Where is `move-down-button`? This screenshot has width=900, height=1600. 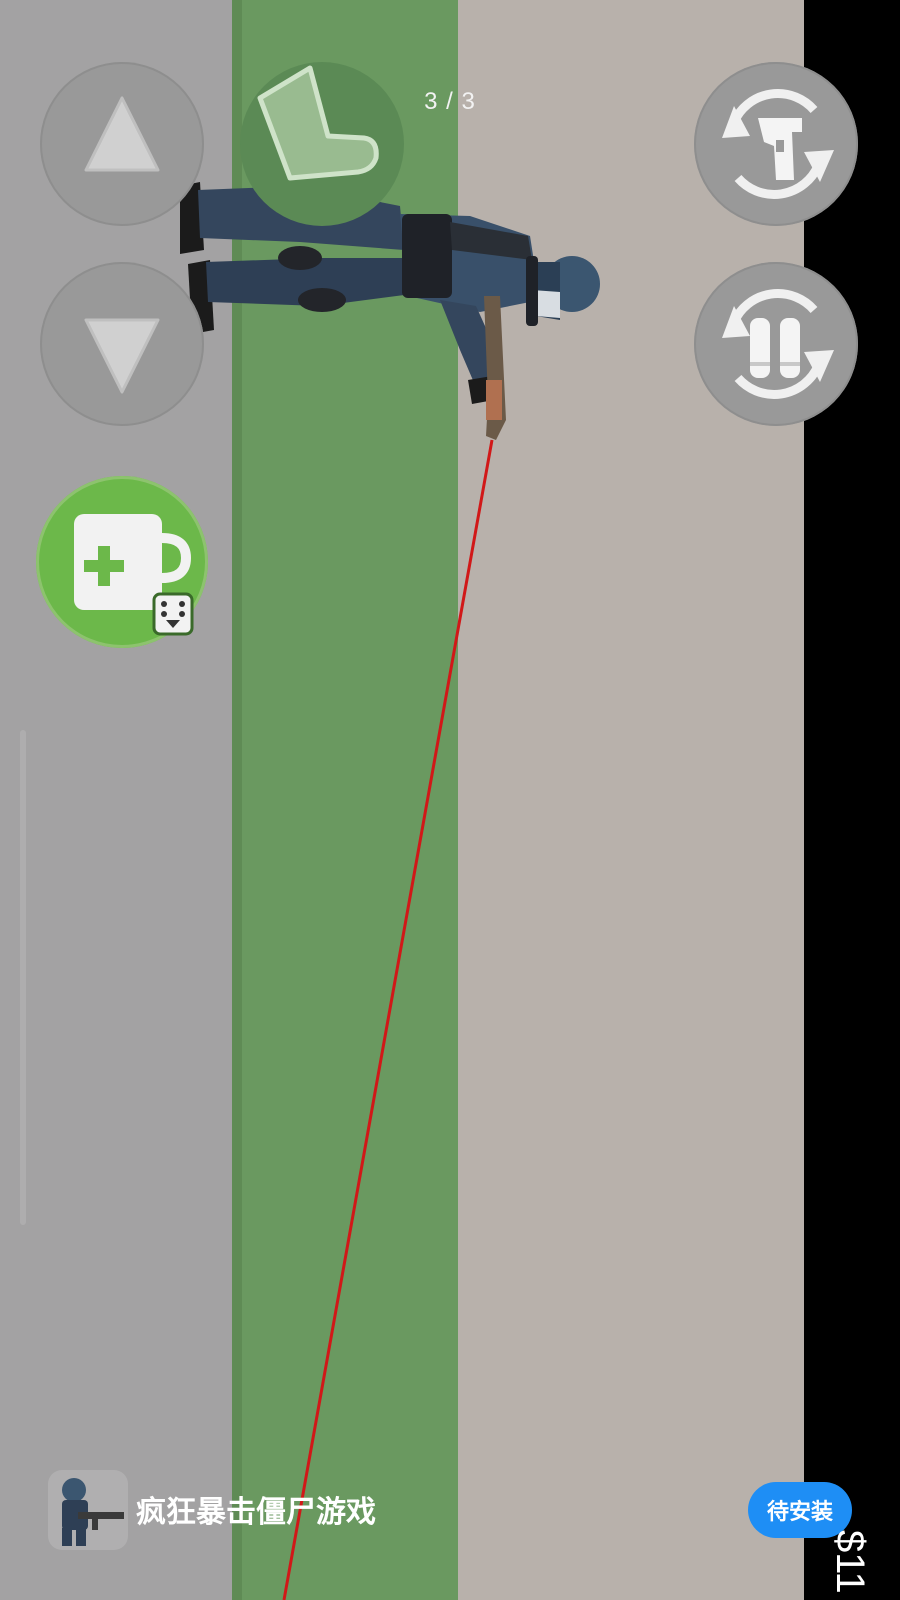 move-down-button is located at coordinates (122, 344).